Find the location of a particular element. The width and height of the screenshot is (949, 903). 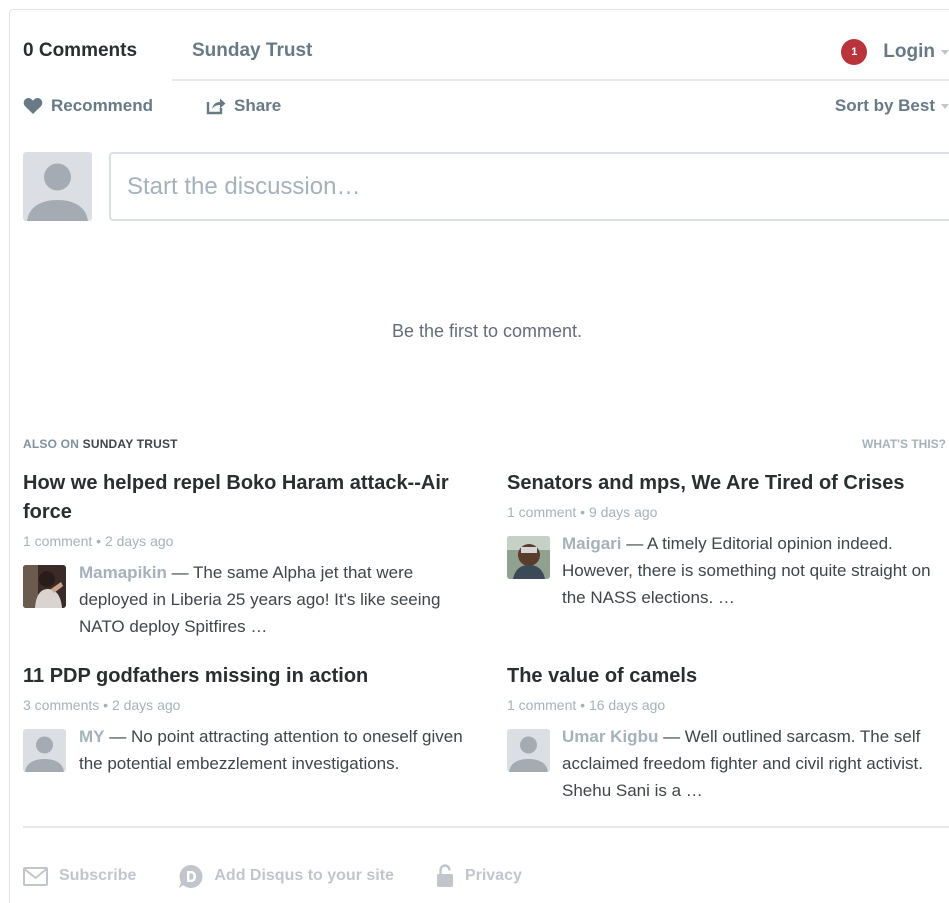

commenter-name: Umar Kigbu is located at coordinates (610, 736).